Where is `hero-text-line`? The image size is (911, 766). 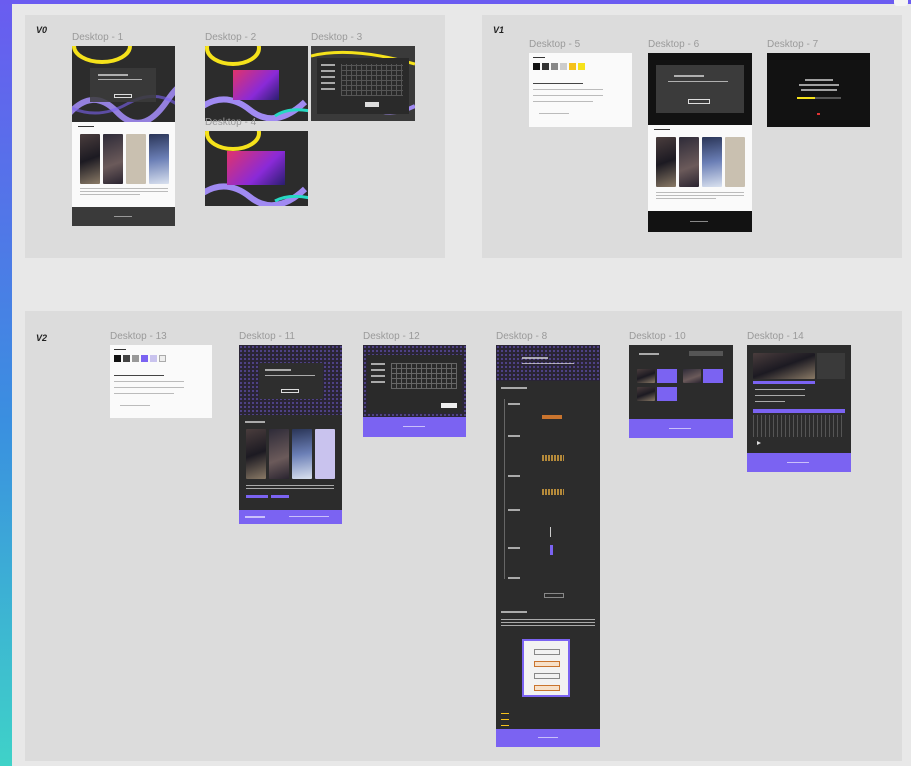 hero-text-line is located at coordinates (278, 370).